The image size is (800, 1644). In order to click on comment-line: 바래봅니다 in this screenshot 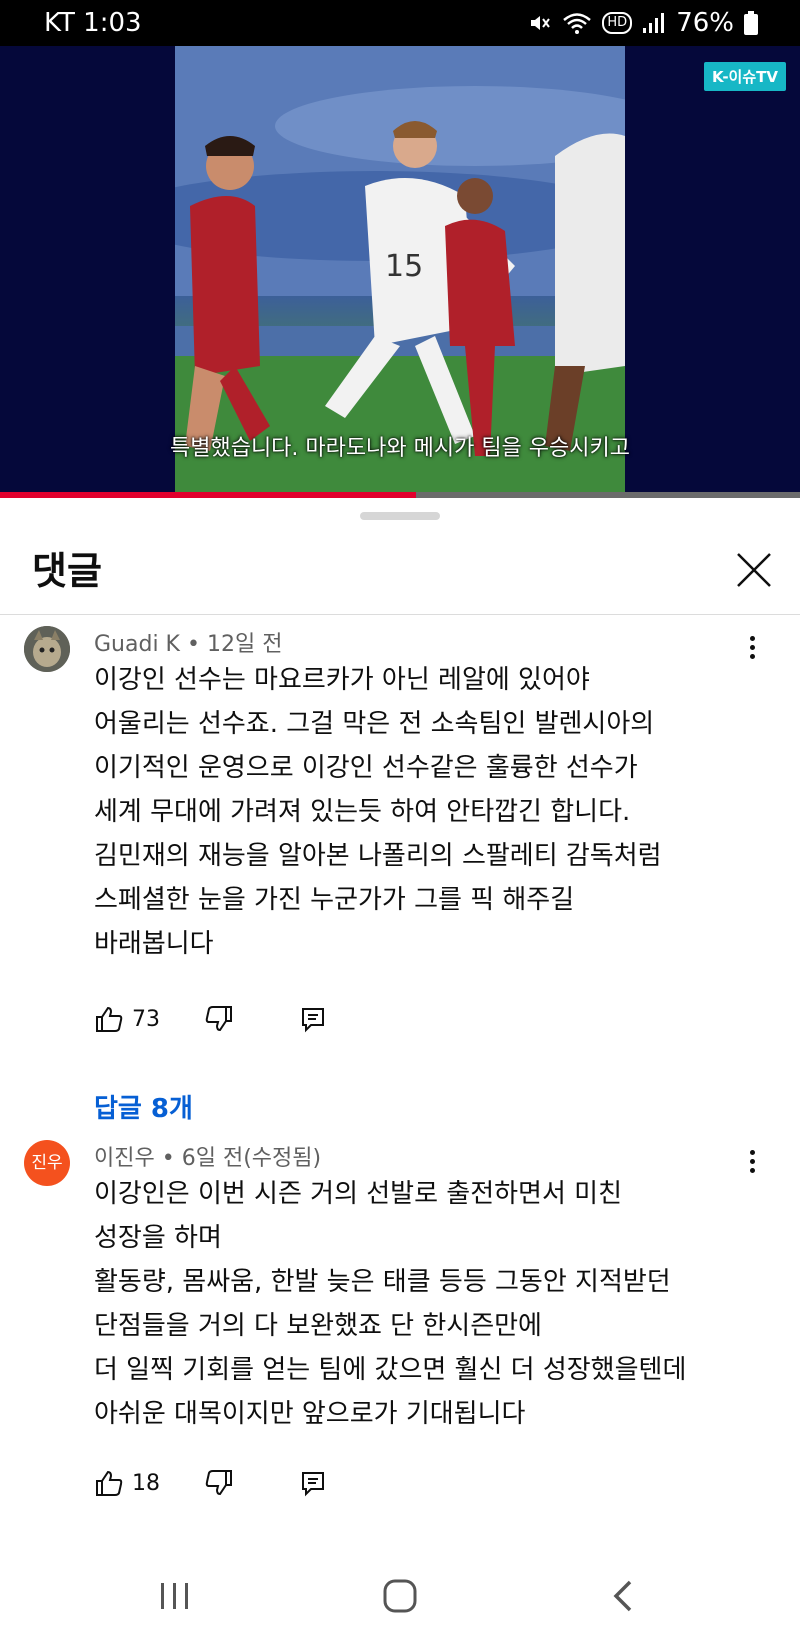, I will do `click(154, 944)`.